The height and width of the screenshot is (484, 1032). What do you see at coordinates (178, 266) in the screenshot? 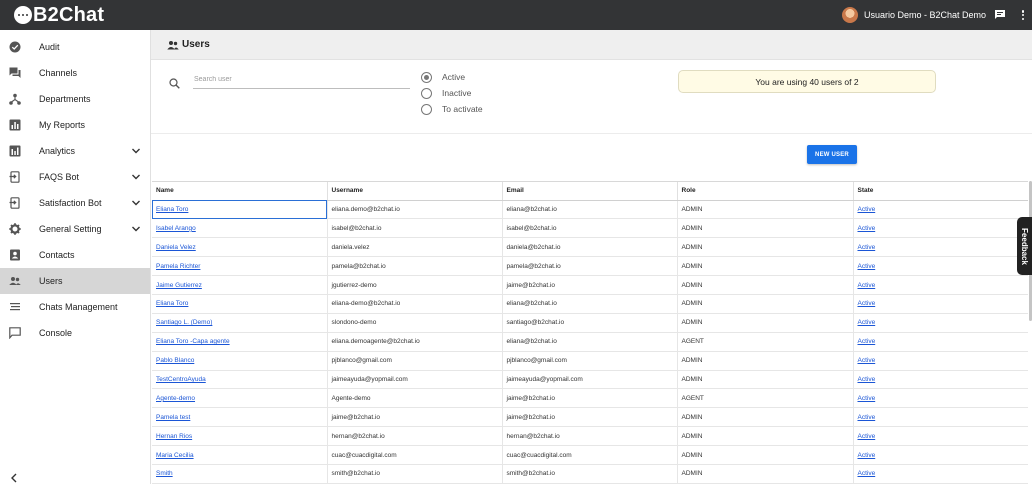
I see `user-name-link: Pamela Richter` at bounding box center [178, 266].